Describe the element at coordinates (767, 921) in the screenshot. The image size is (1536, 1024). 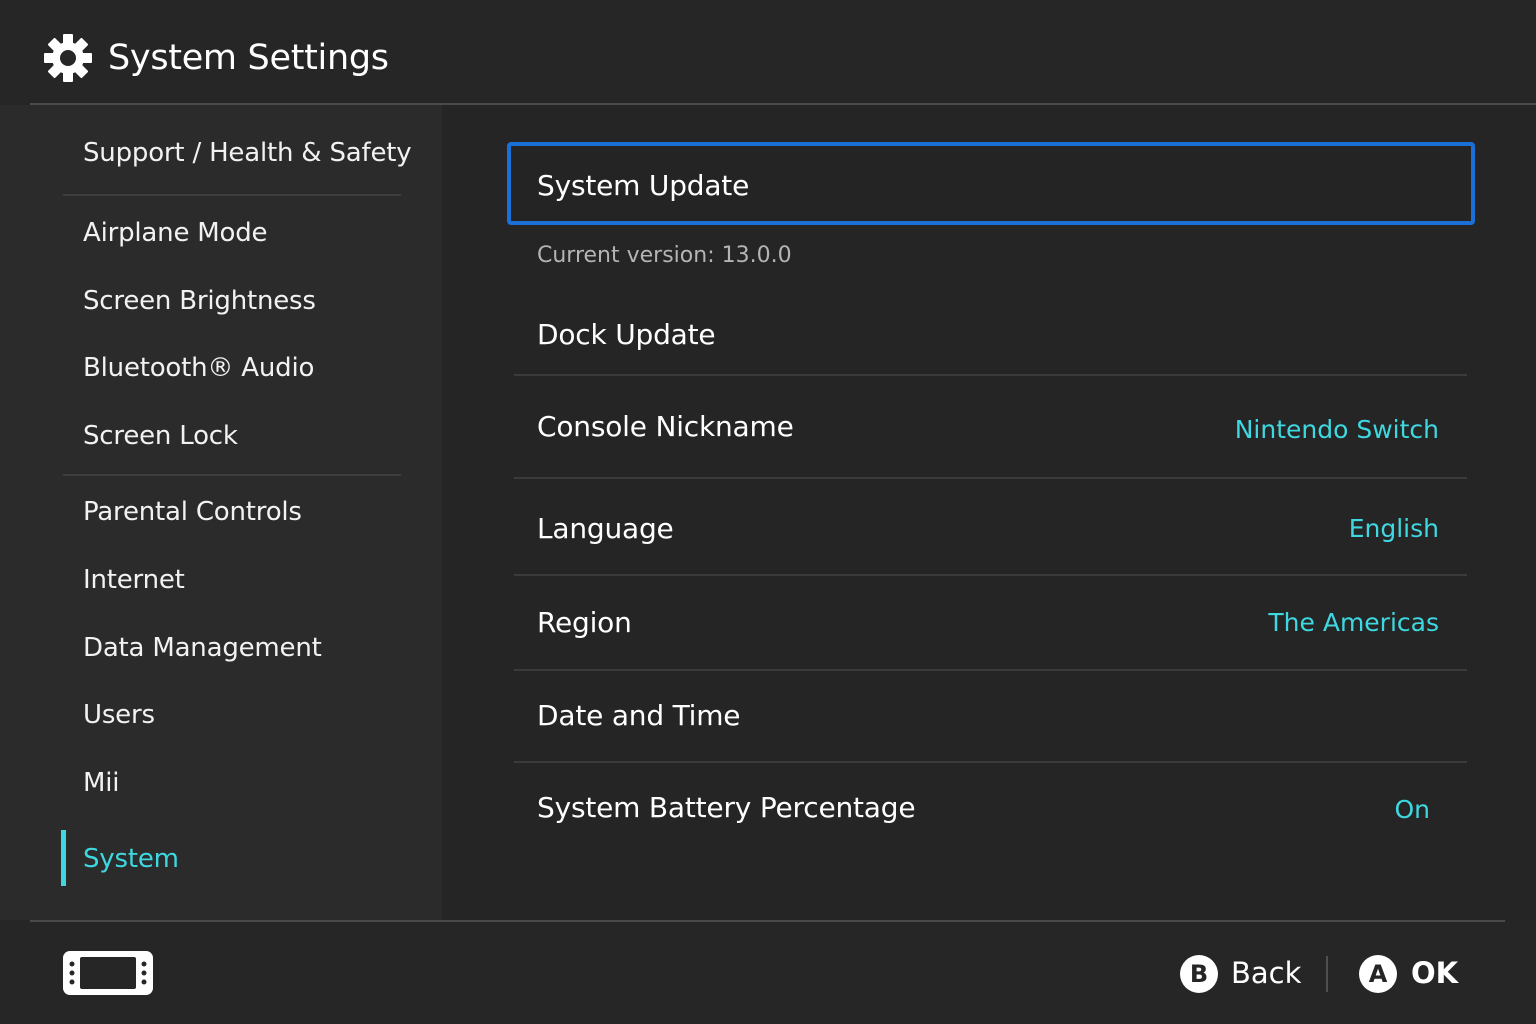
I see `footer-divider` at that location.